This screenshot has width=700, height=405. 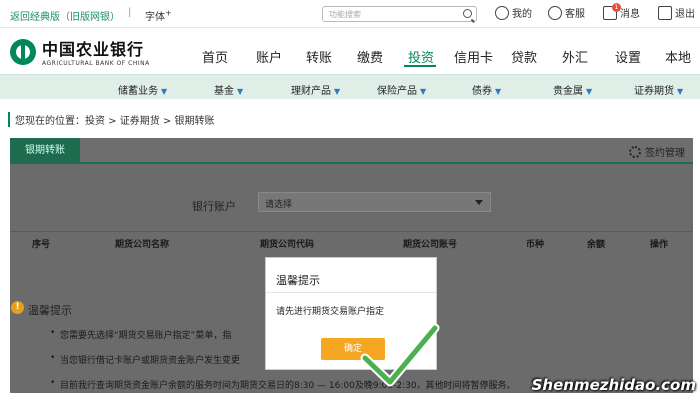 What do you see at coordinates (421, 56) in the screenshot?
I see `nav-item-invest: 投资` at bounding box center [421, 56].